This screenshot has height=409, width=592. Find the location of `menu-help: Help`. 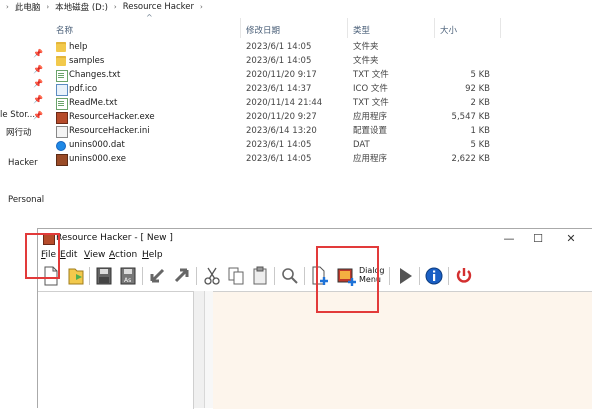

menu-help: Help is located at coordinates (152, 255).